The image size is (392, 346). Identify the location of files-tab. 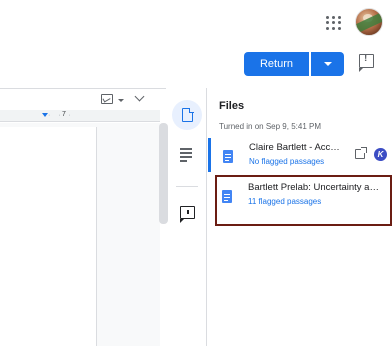
(187, 115).